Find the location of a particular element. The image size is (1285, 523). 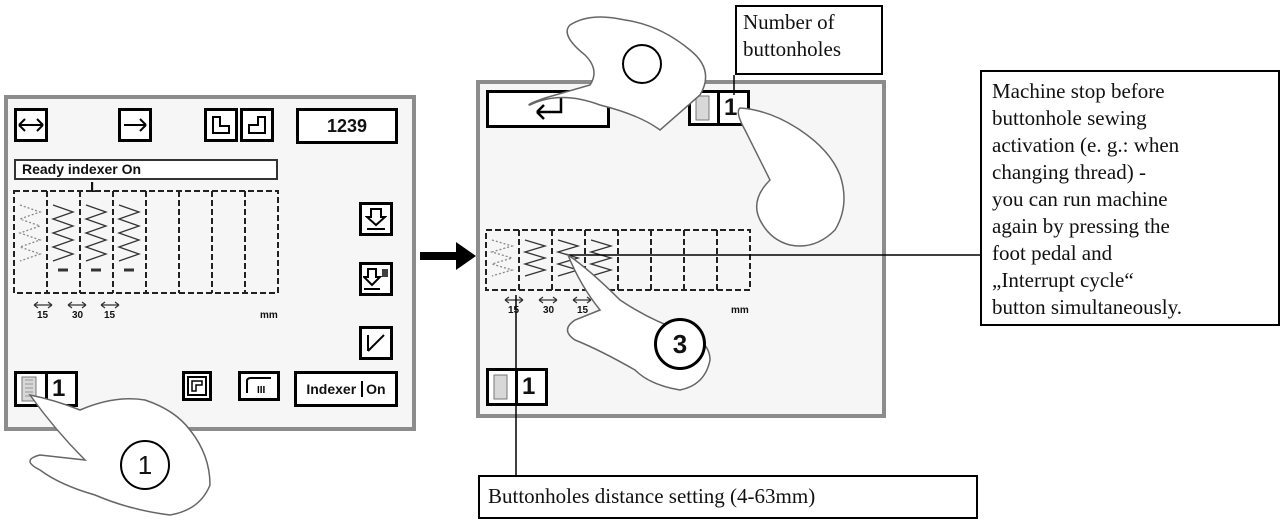

machine-button is located at coordinates (197, 386).